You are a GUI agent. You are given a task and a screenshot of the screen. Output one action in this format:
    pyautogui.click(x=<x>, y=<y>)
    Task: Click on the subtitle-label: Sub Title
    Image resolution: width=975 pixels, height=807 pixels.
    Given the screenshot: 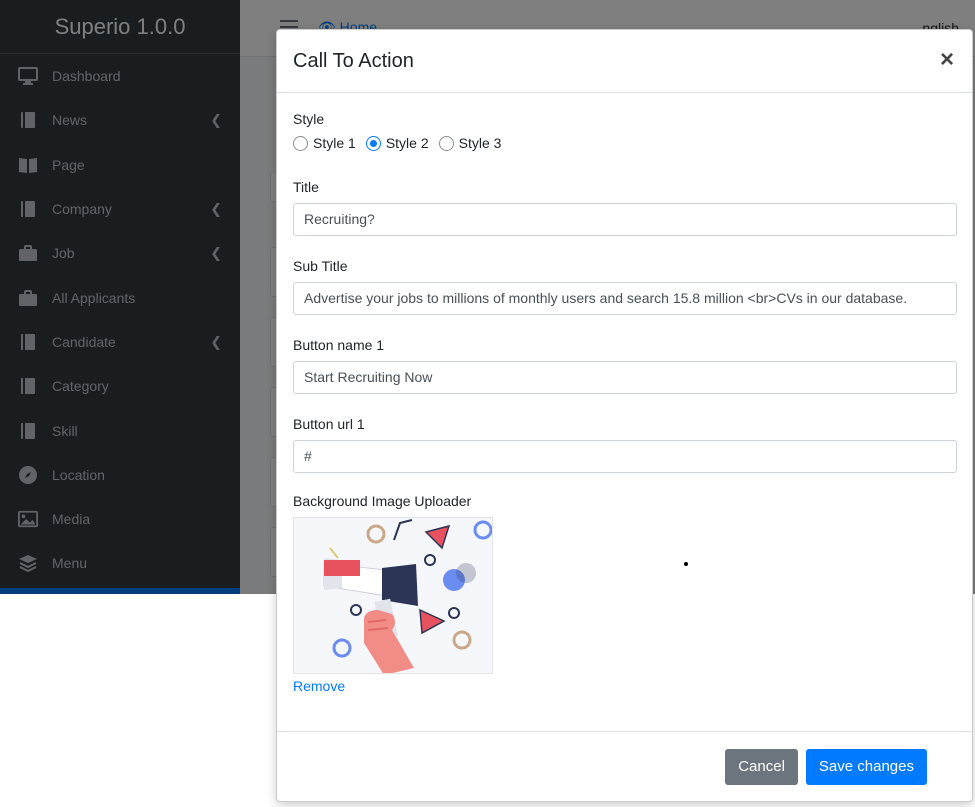 What is the action you would take?
    pyautogui.click(x=320, y=266)
    